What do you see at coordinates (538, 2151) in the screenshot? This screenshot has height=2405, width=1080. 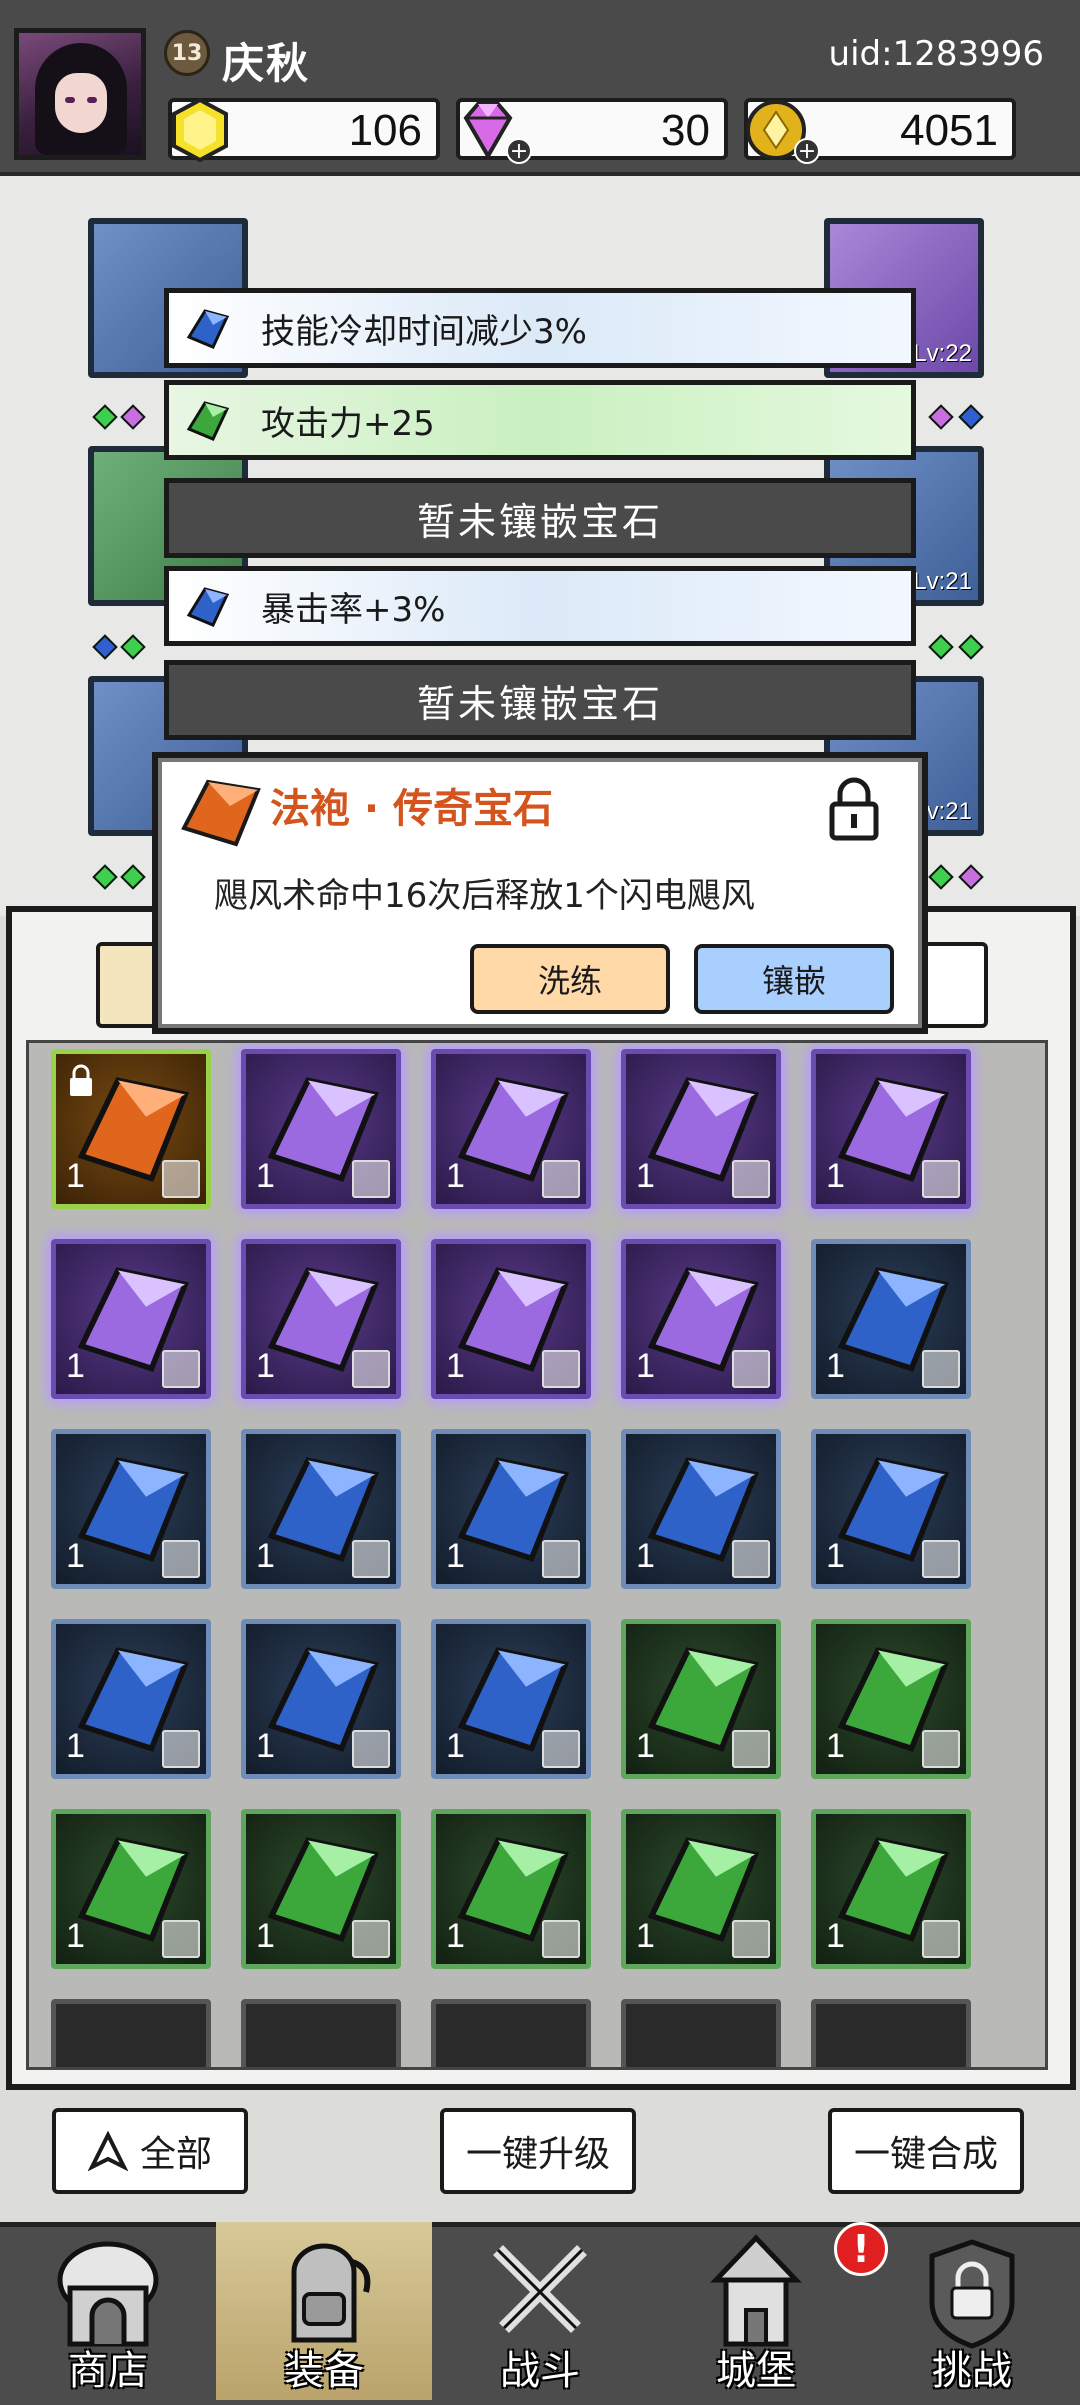 I see `upgrade-all-button: 一键升级` at bounding box center [538, 2151].